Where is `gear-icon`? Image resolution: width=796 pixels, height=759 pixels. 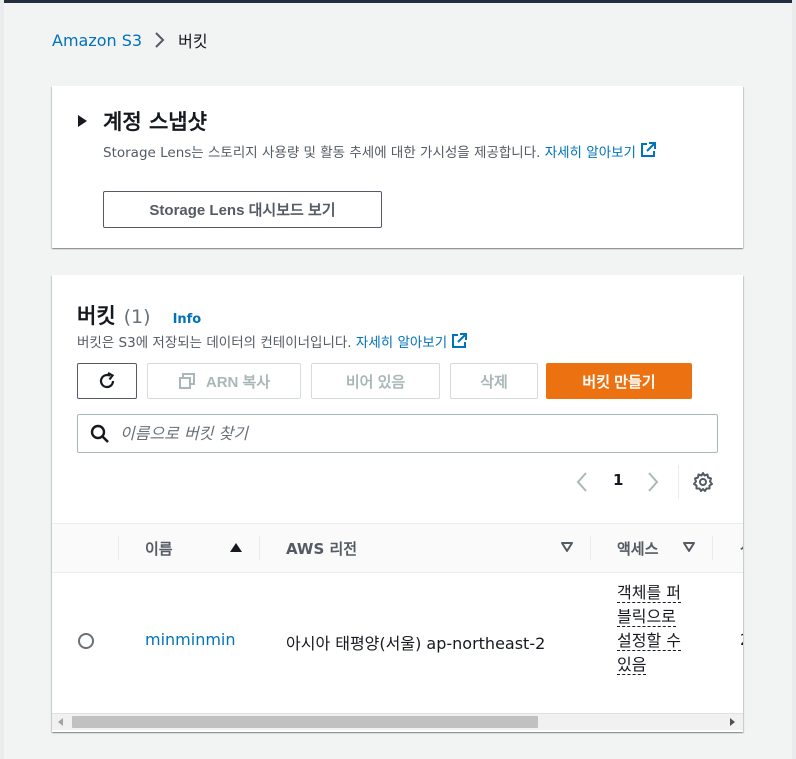 gear-icon is located at coordinates (703, 482).